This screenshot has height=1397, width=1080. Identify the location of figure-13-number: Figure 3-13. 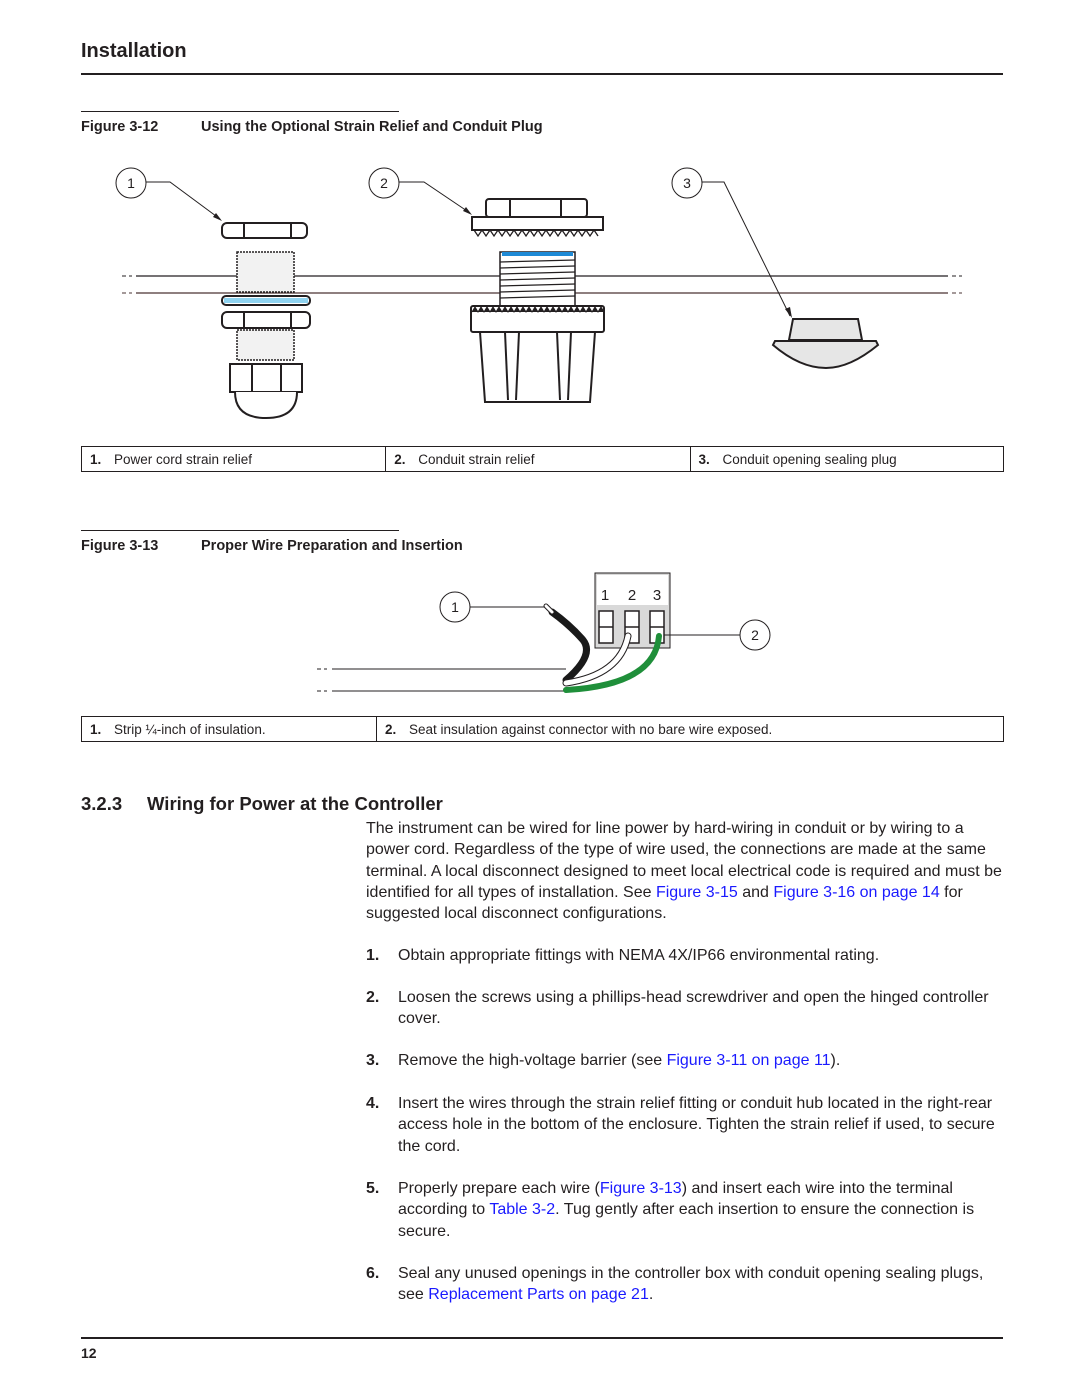
(120, 546).